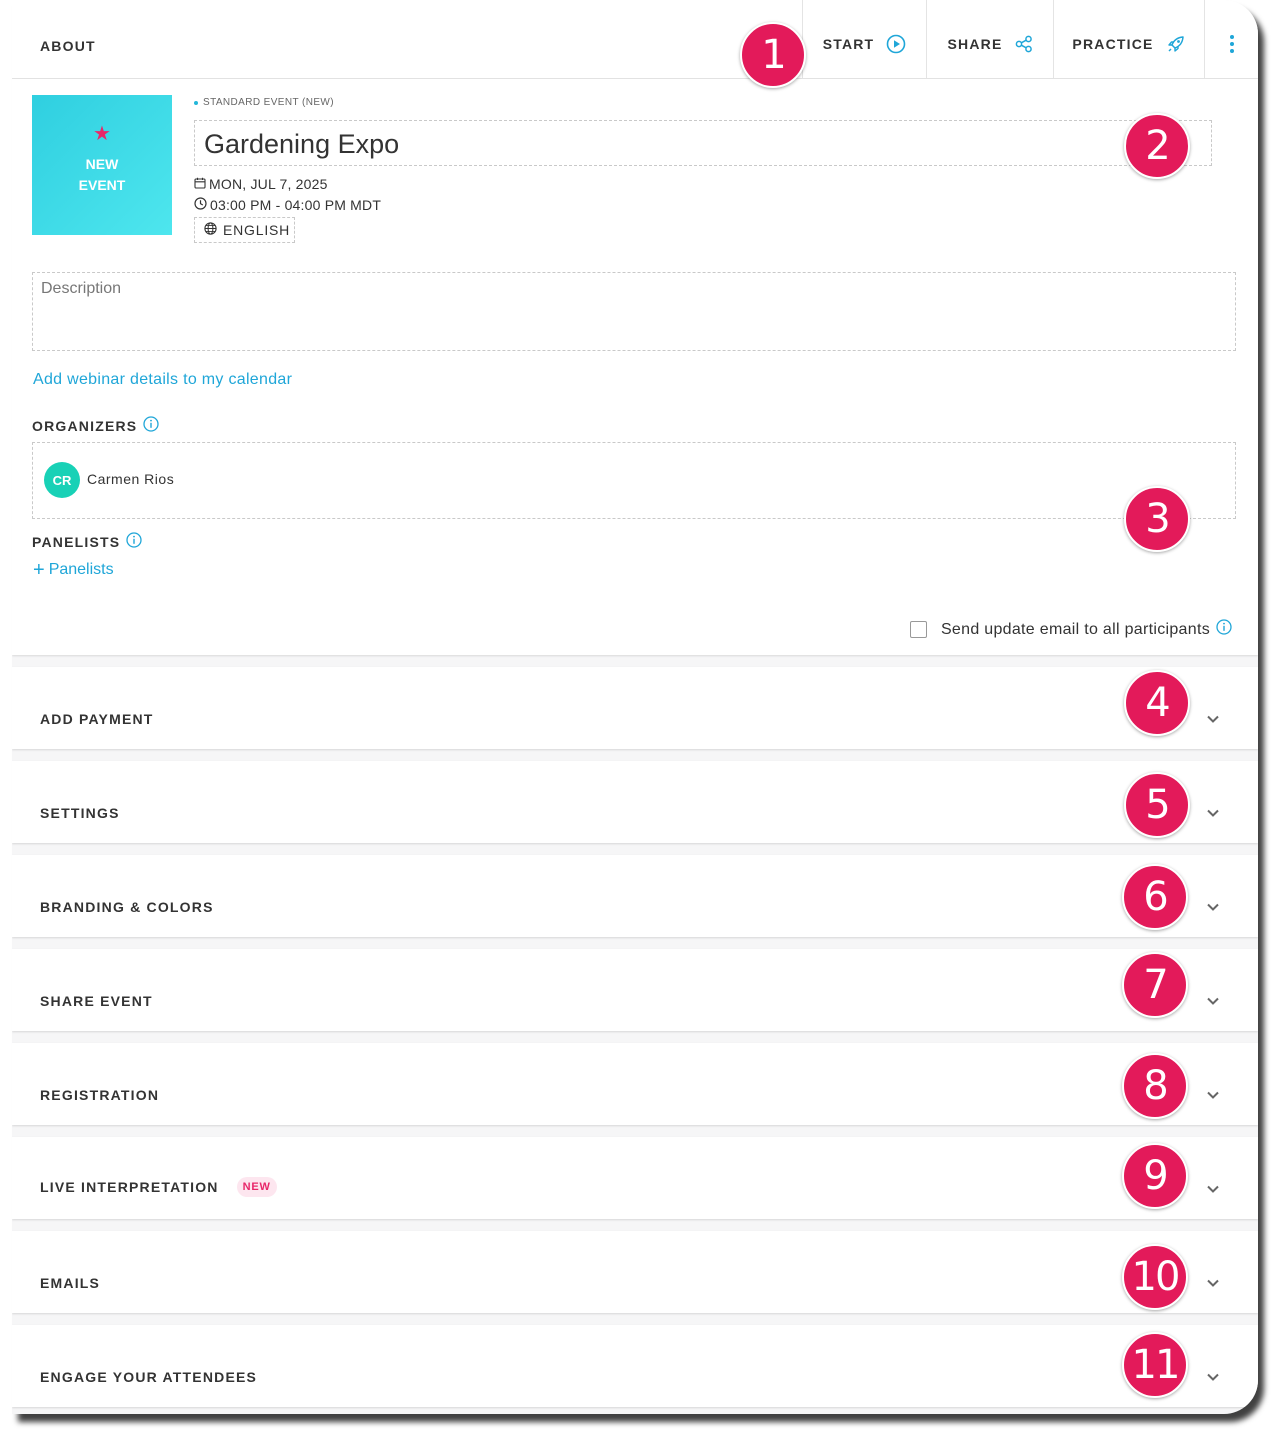  What do you see at coordinates (210, 230) in the screenshot?
I see `globe-icon` at bounding box center [210, 230].